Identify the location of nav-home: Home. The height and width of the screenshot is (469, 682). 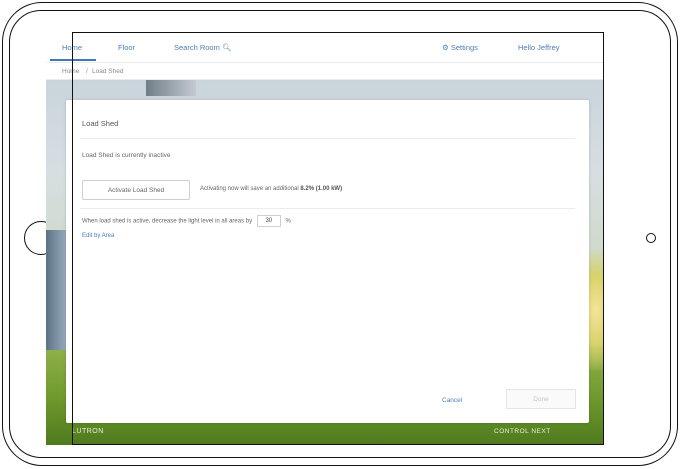
(72, 47).